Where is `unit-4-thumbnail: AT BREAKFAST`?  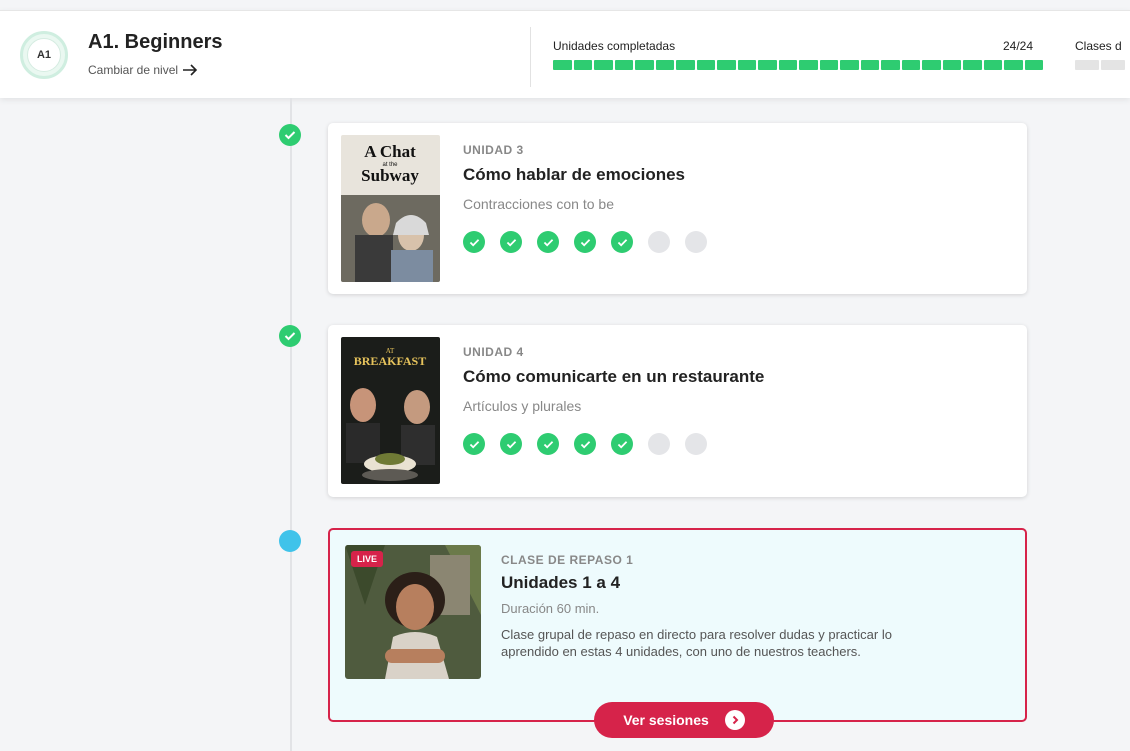
unit-4-thumbnail: AT BREAKFAST is located at coordinates (390, 410).